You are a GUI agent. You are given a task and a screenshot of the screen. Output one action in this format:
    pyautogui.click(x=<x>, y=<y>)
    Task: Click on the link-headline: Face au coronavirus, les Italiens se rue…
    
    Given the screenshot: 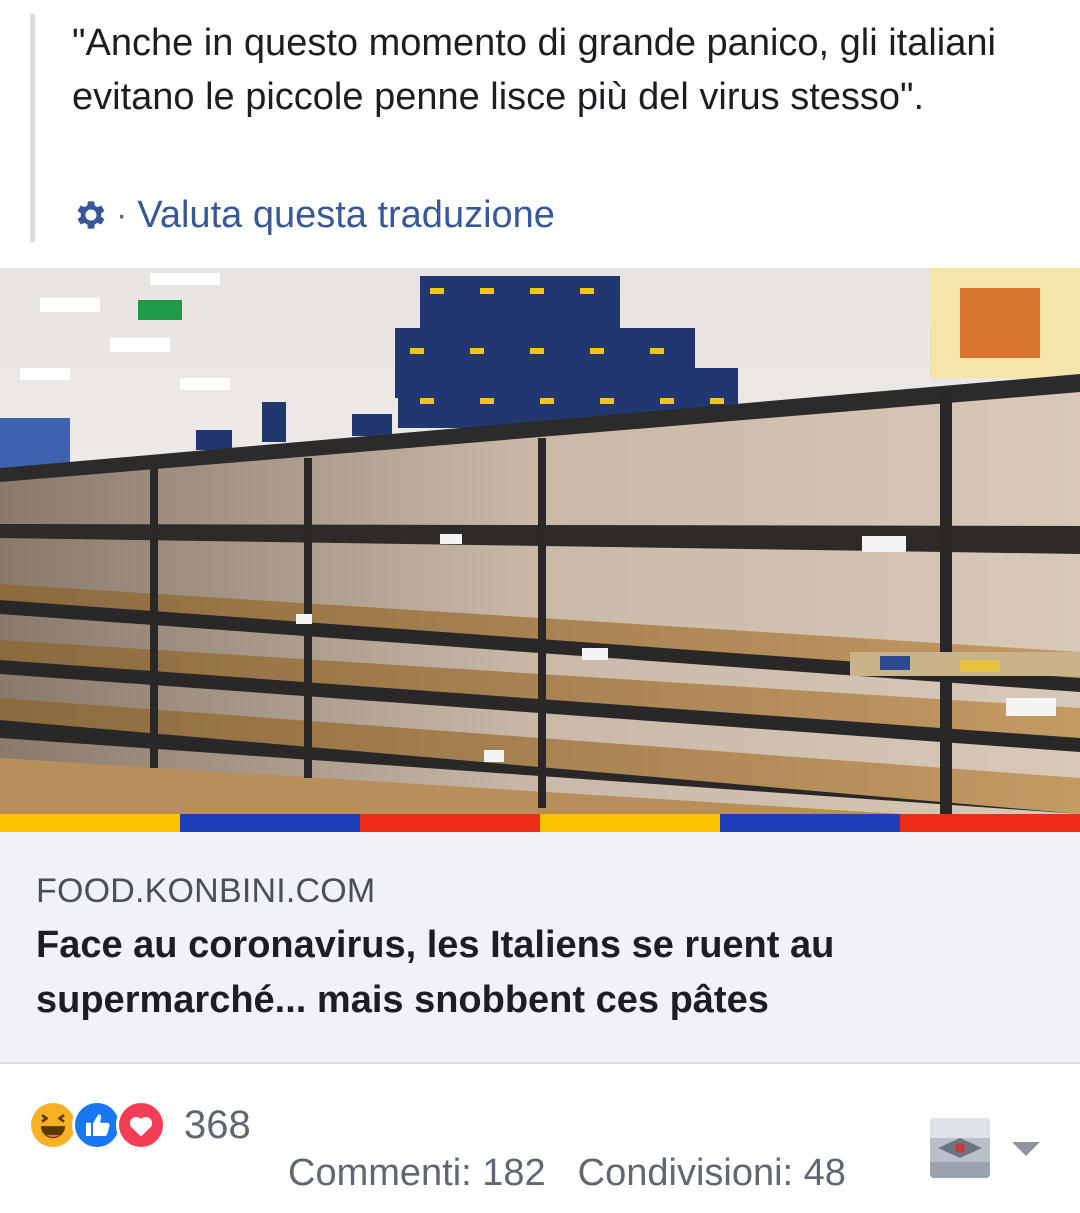 What is the action you would take?
    pyautogui.click(x=536, y=973)
    